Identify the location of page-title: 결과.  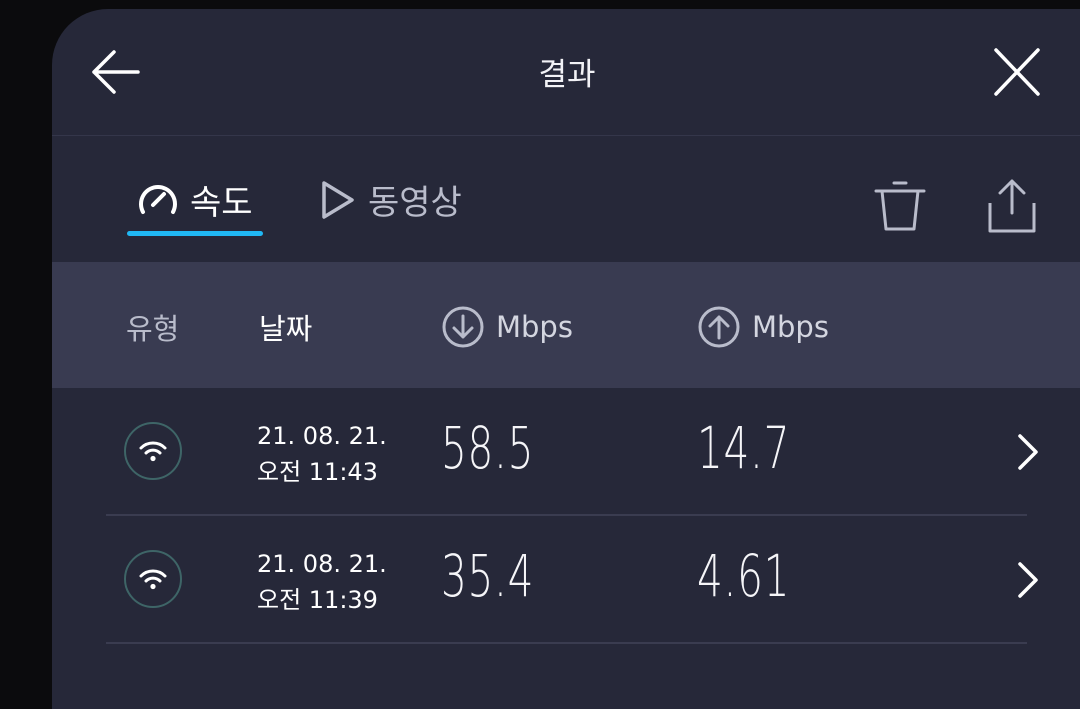
(567, 75).